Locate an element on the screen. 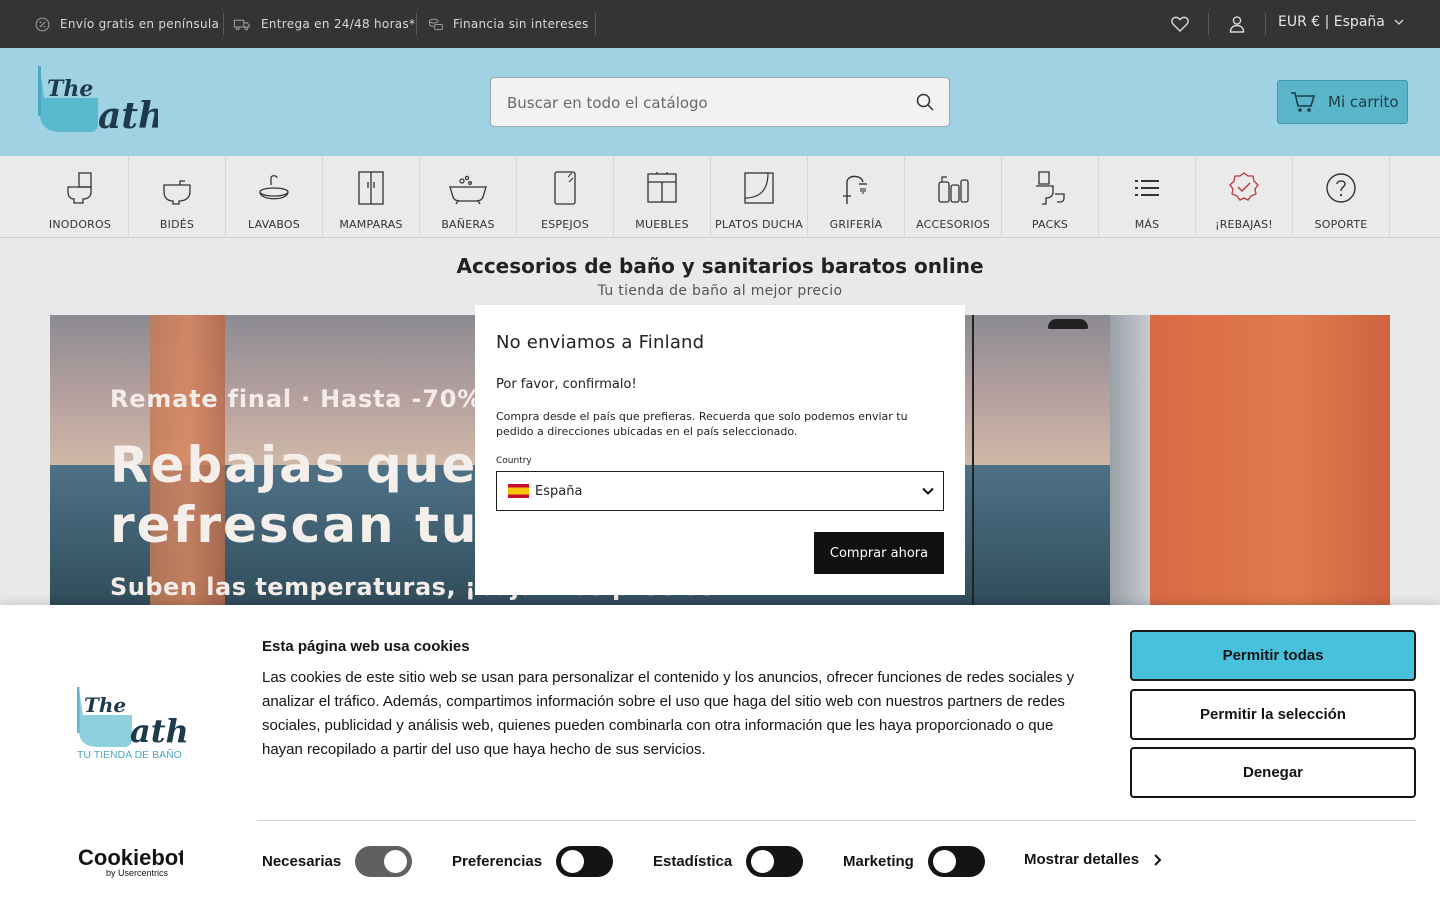 Image resolution: width=1440 pixels, height=900 pixels. faucet-icon is located at coordinates (855, 189).